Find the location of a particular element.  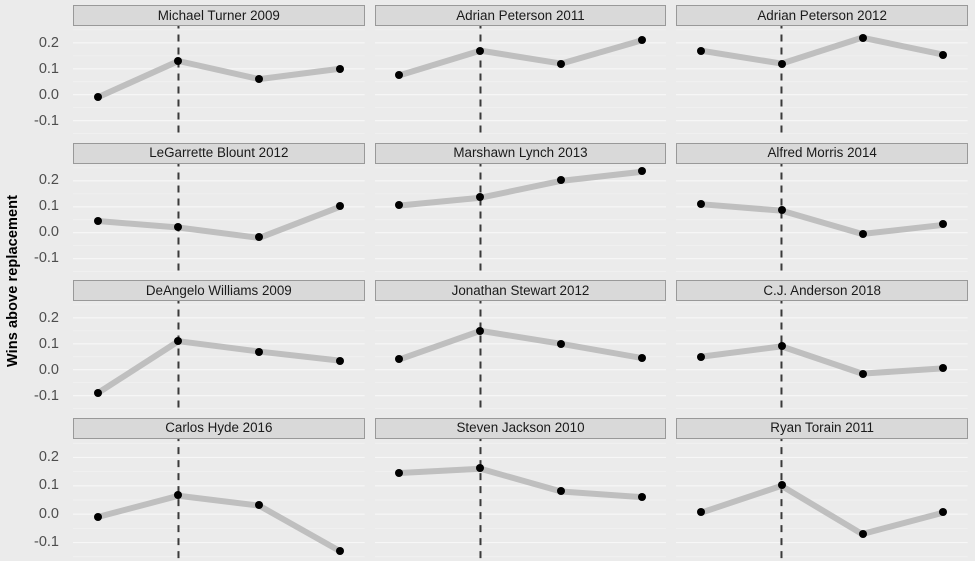

facet-strip: Ryan Torain 2011 is located at coordinates (822, 428).